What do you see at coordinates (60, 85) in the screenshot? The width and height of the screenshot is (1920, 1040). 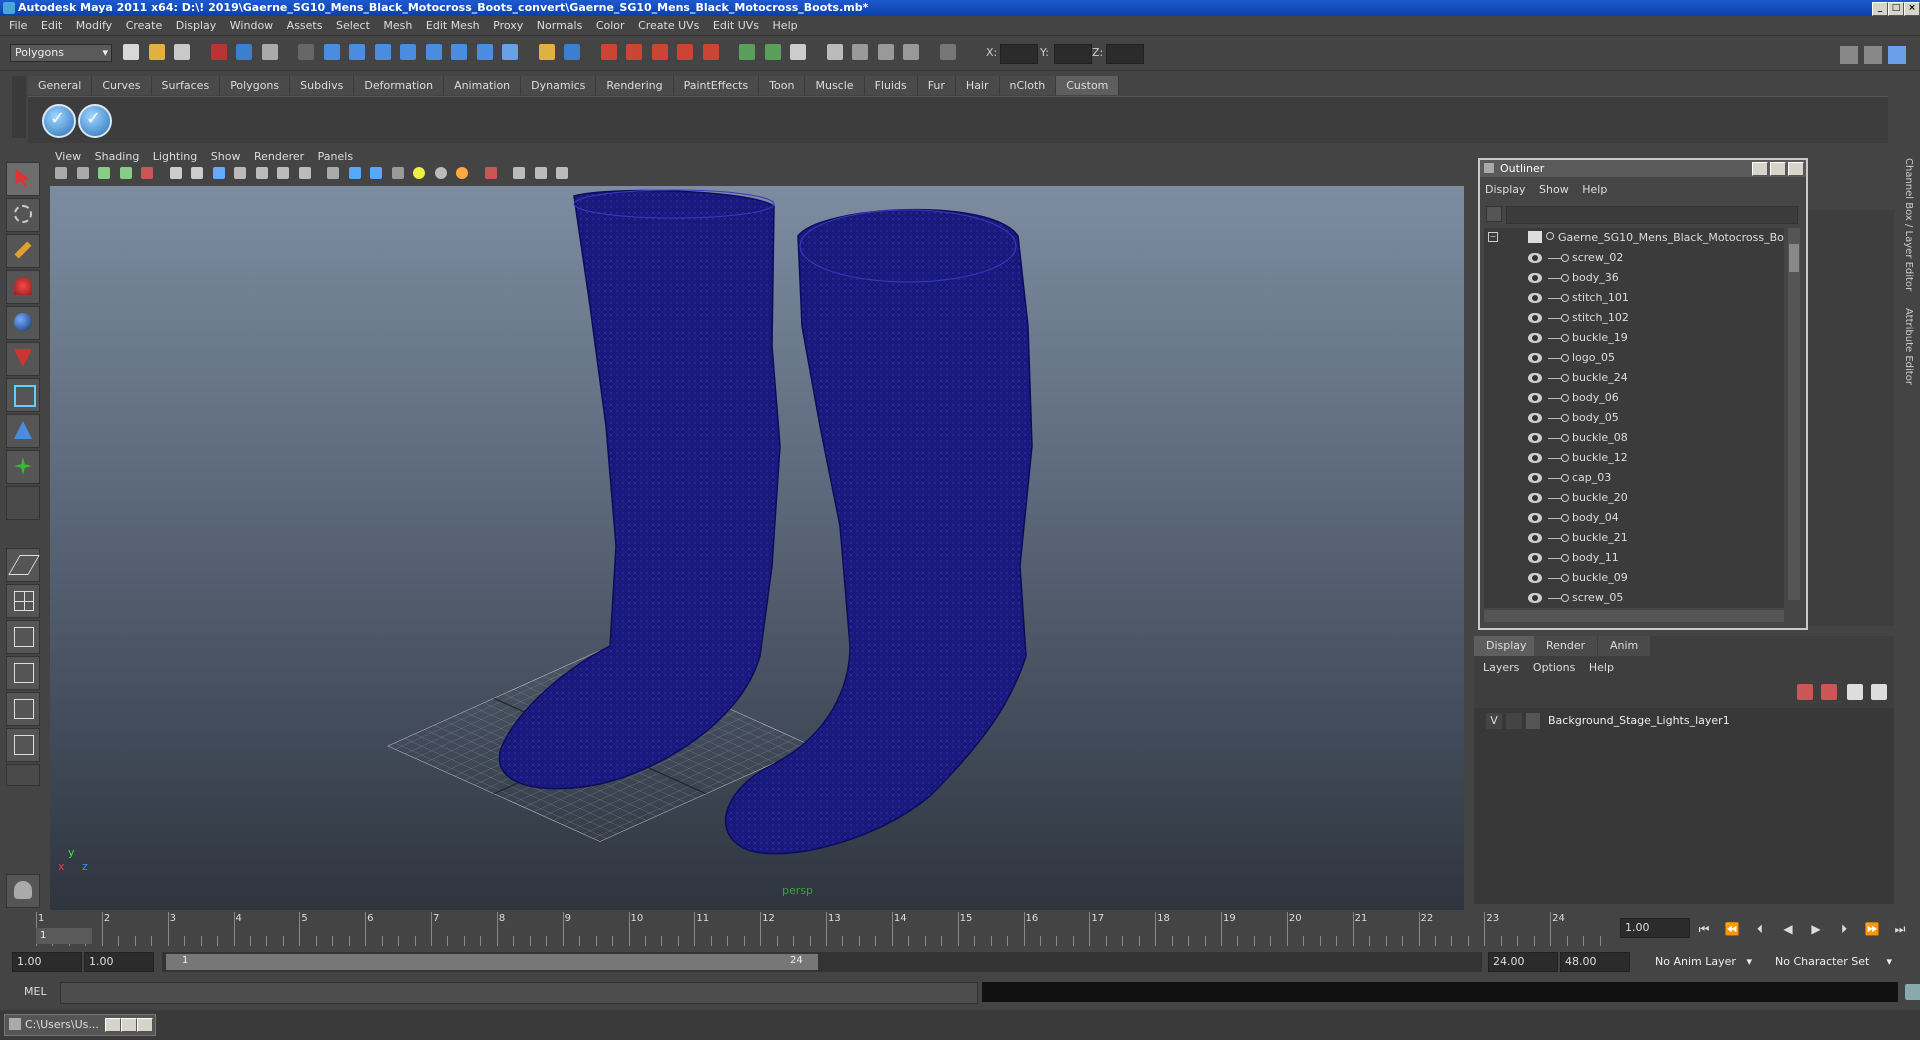 I see `tab-general: General` at bounding box center [60, 85].